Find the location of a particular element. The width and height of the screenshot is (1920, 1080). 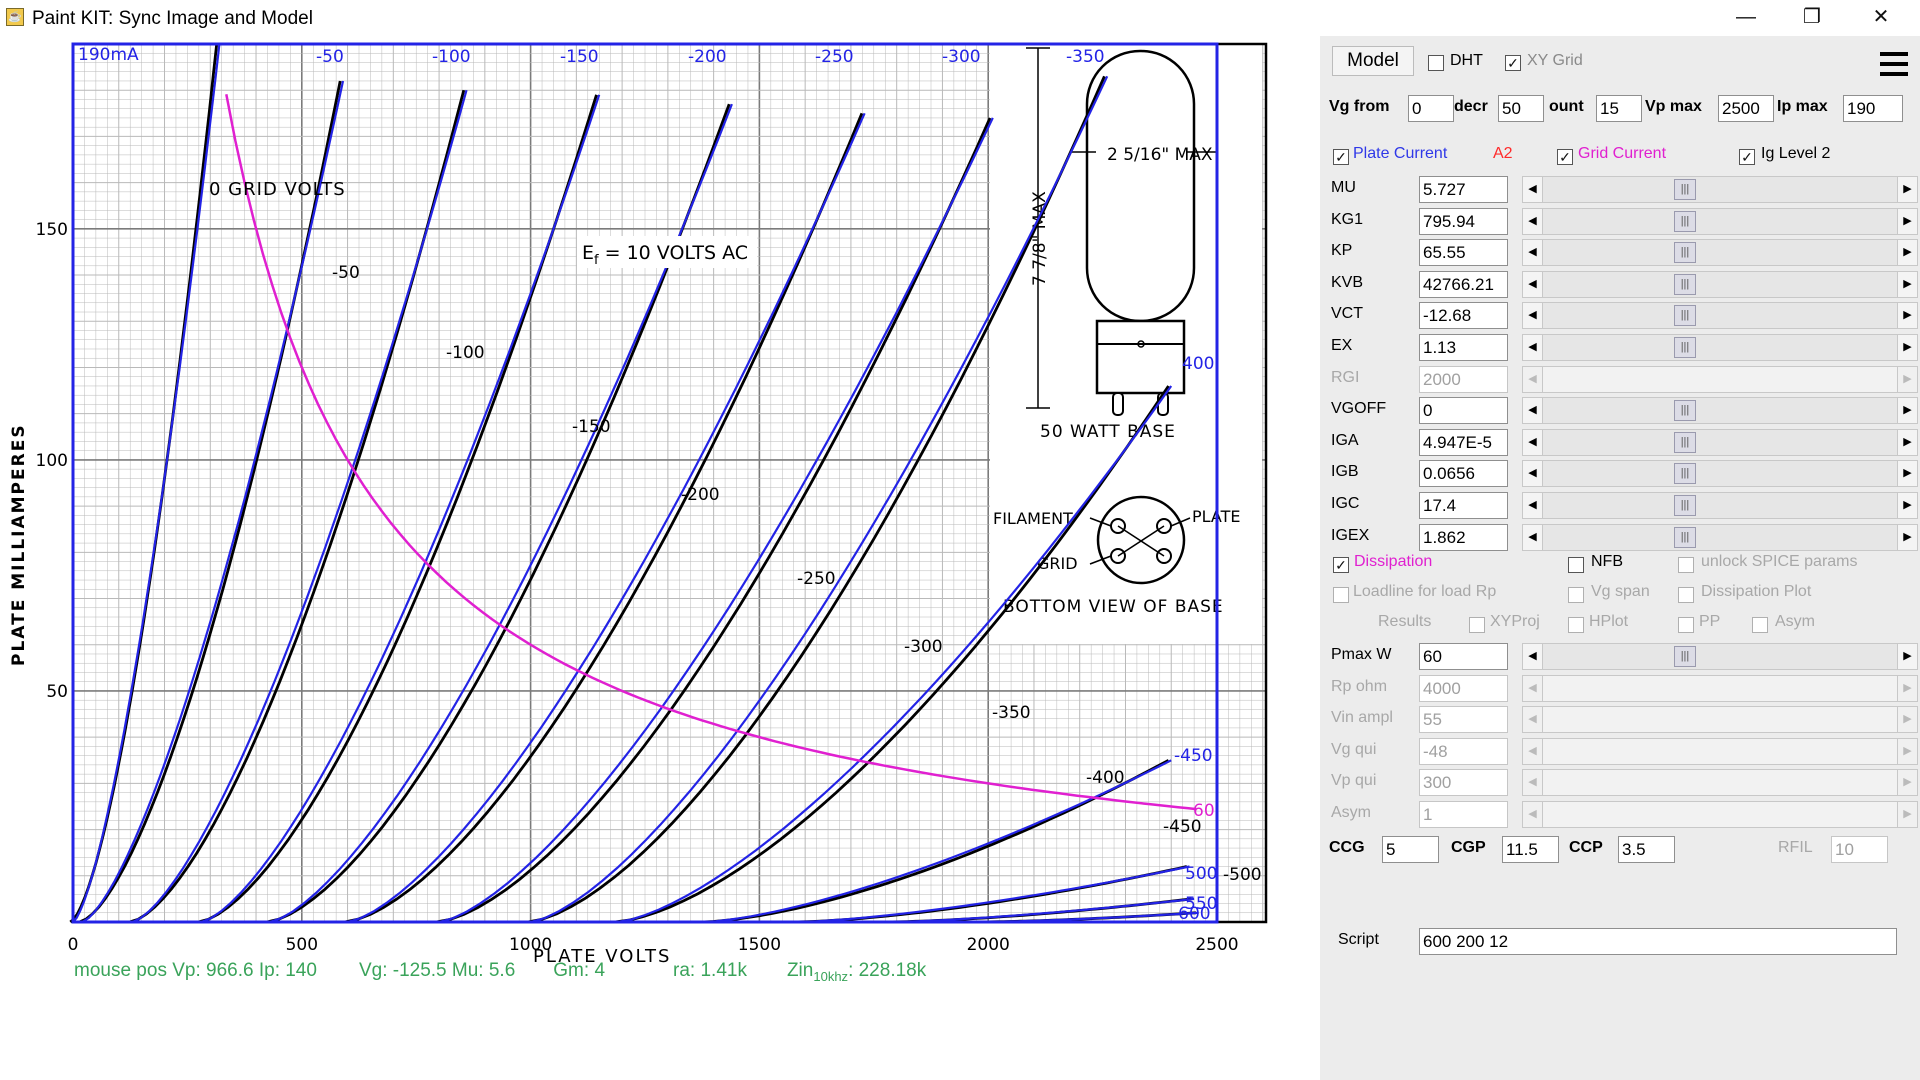

rfil-input: 10 is located at coordinates (1859, 849).